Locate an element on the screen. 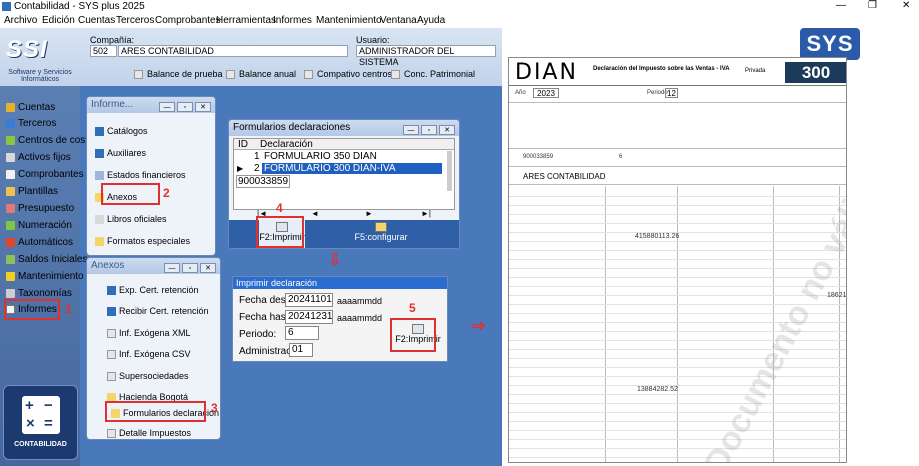 The image size is (919, 466). periodo-input: 6 is located at coordinates (302, 333).